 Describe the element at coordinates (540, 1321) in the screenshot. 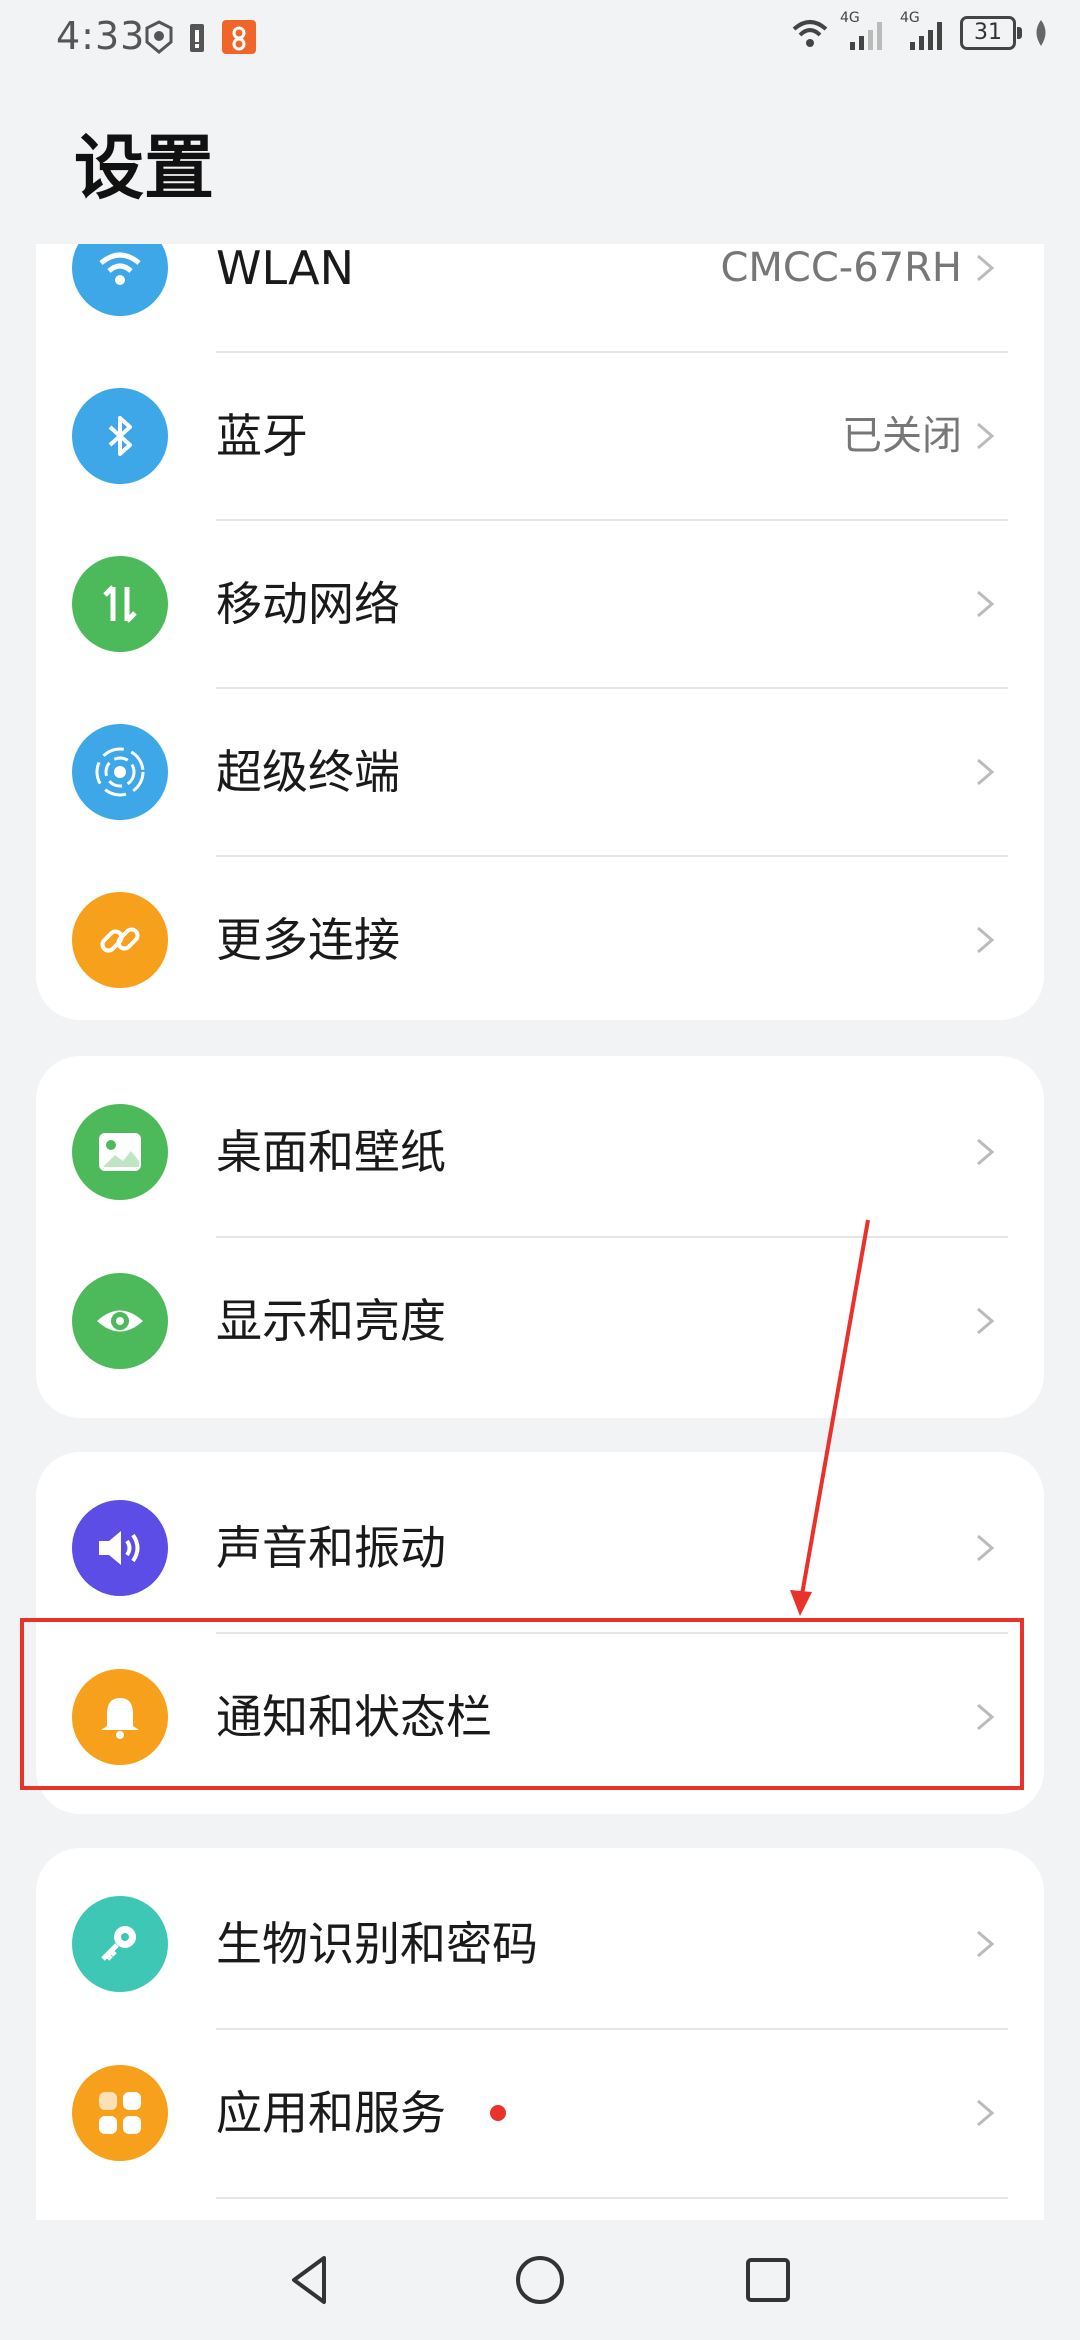

I see `settings-item-display: 显示和亮度` at that location.